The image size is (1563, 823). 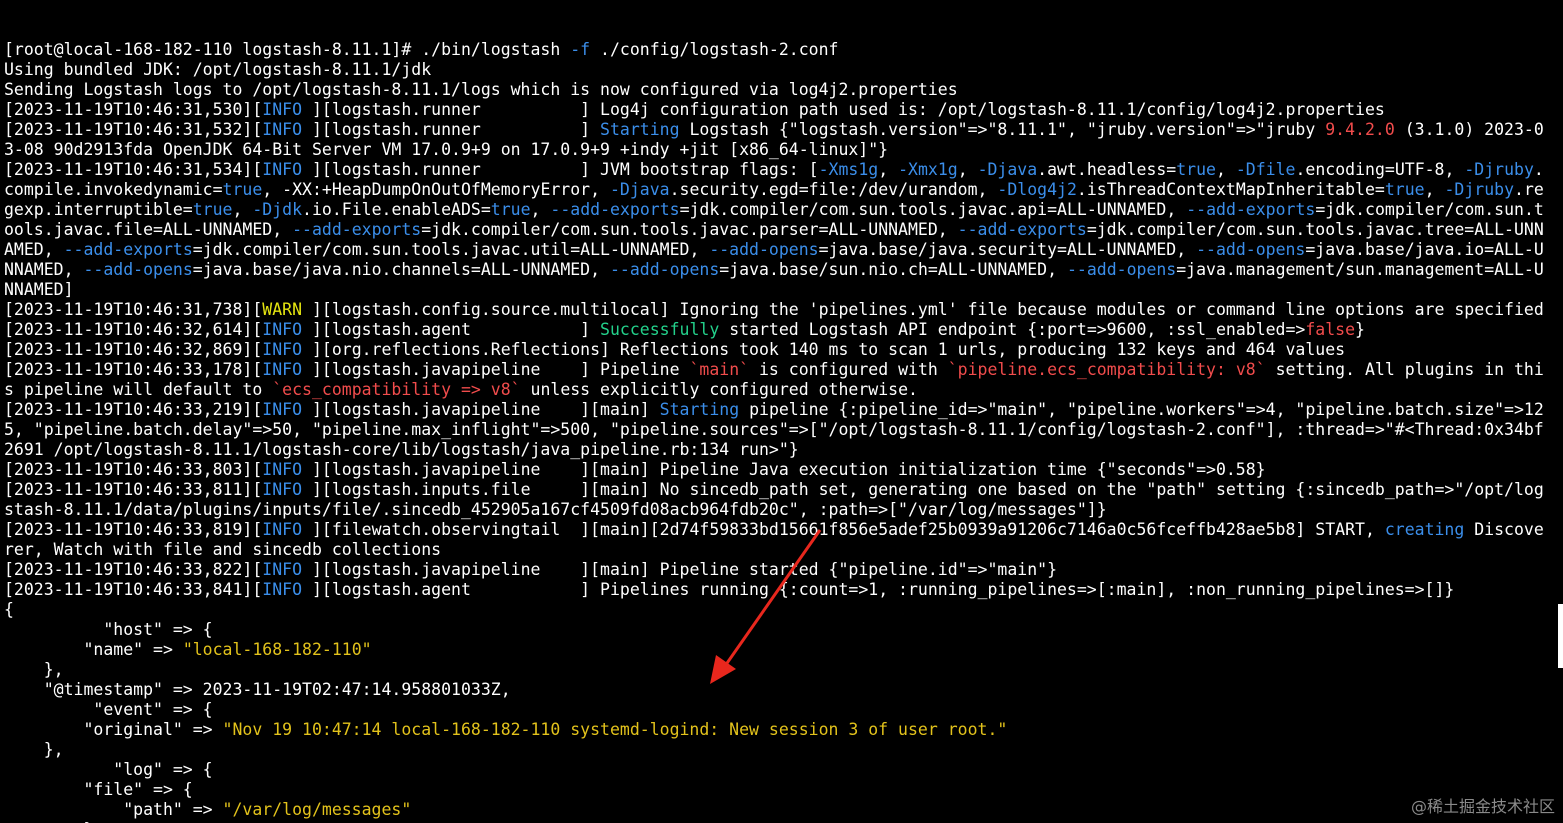 I want to click on terminal-text: "host" => {, so click(x=108, y=629).